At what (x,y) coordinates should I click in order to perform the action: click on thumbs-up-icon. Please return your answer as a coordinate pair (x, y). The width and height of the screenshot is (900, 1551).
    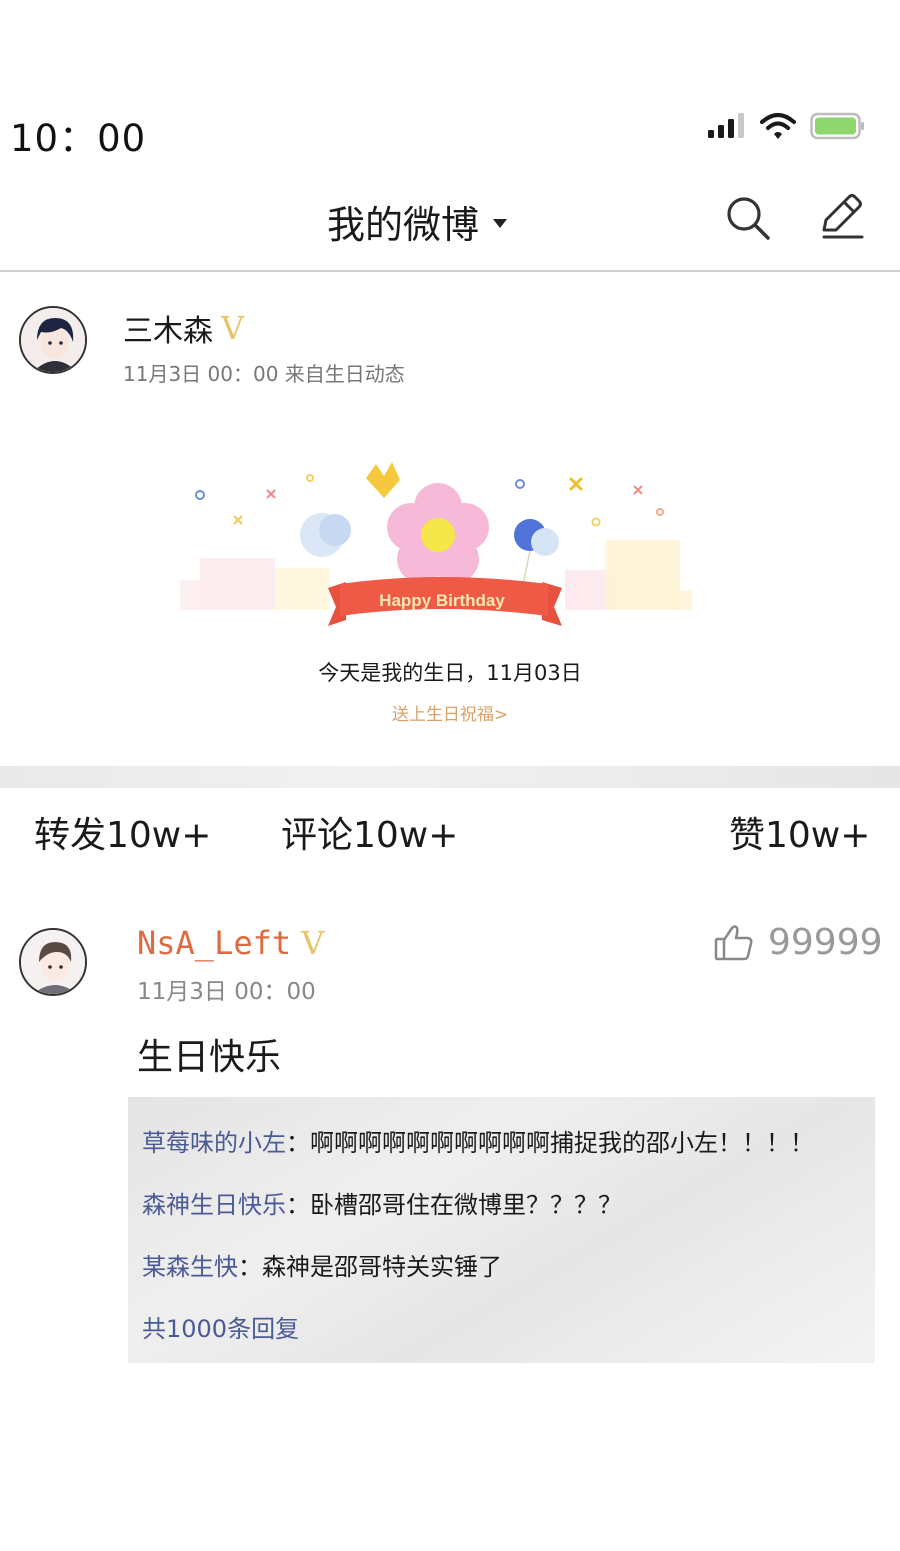
    Looking at the image, I should click on (733, 942).